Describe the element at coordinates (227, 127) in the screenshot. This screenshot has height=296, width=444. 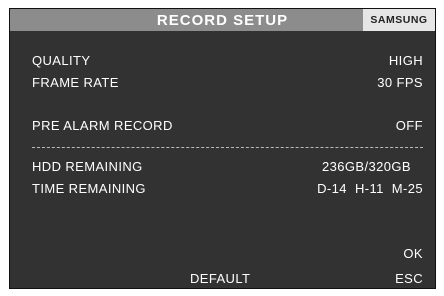
I see `pre-alarm-row: PRE ALARM RECORD OFF` at that location.